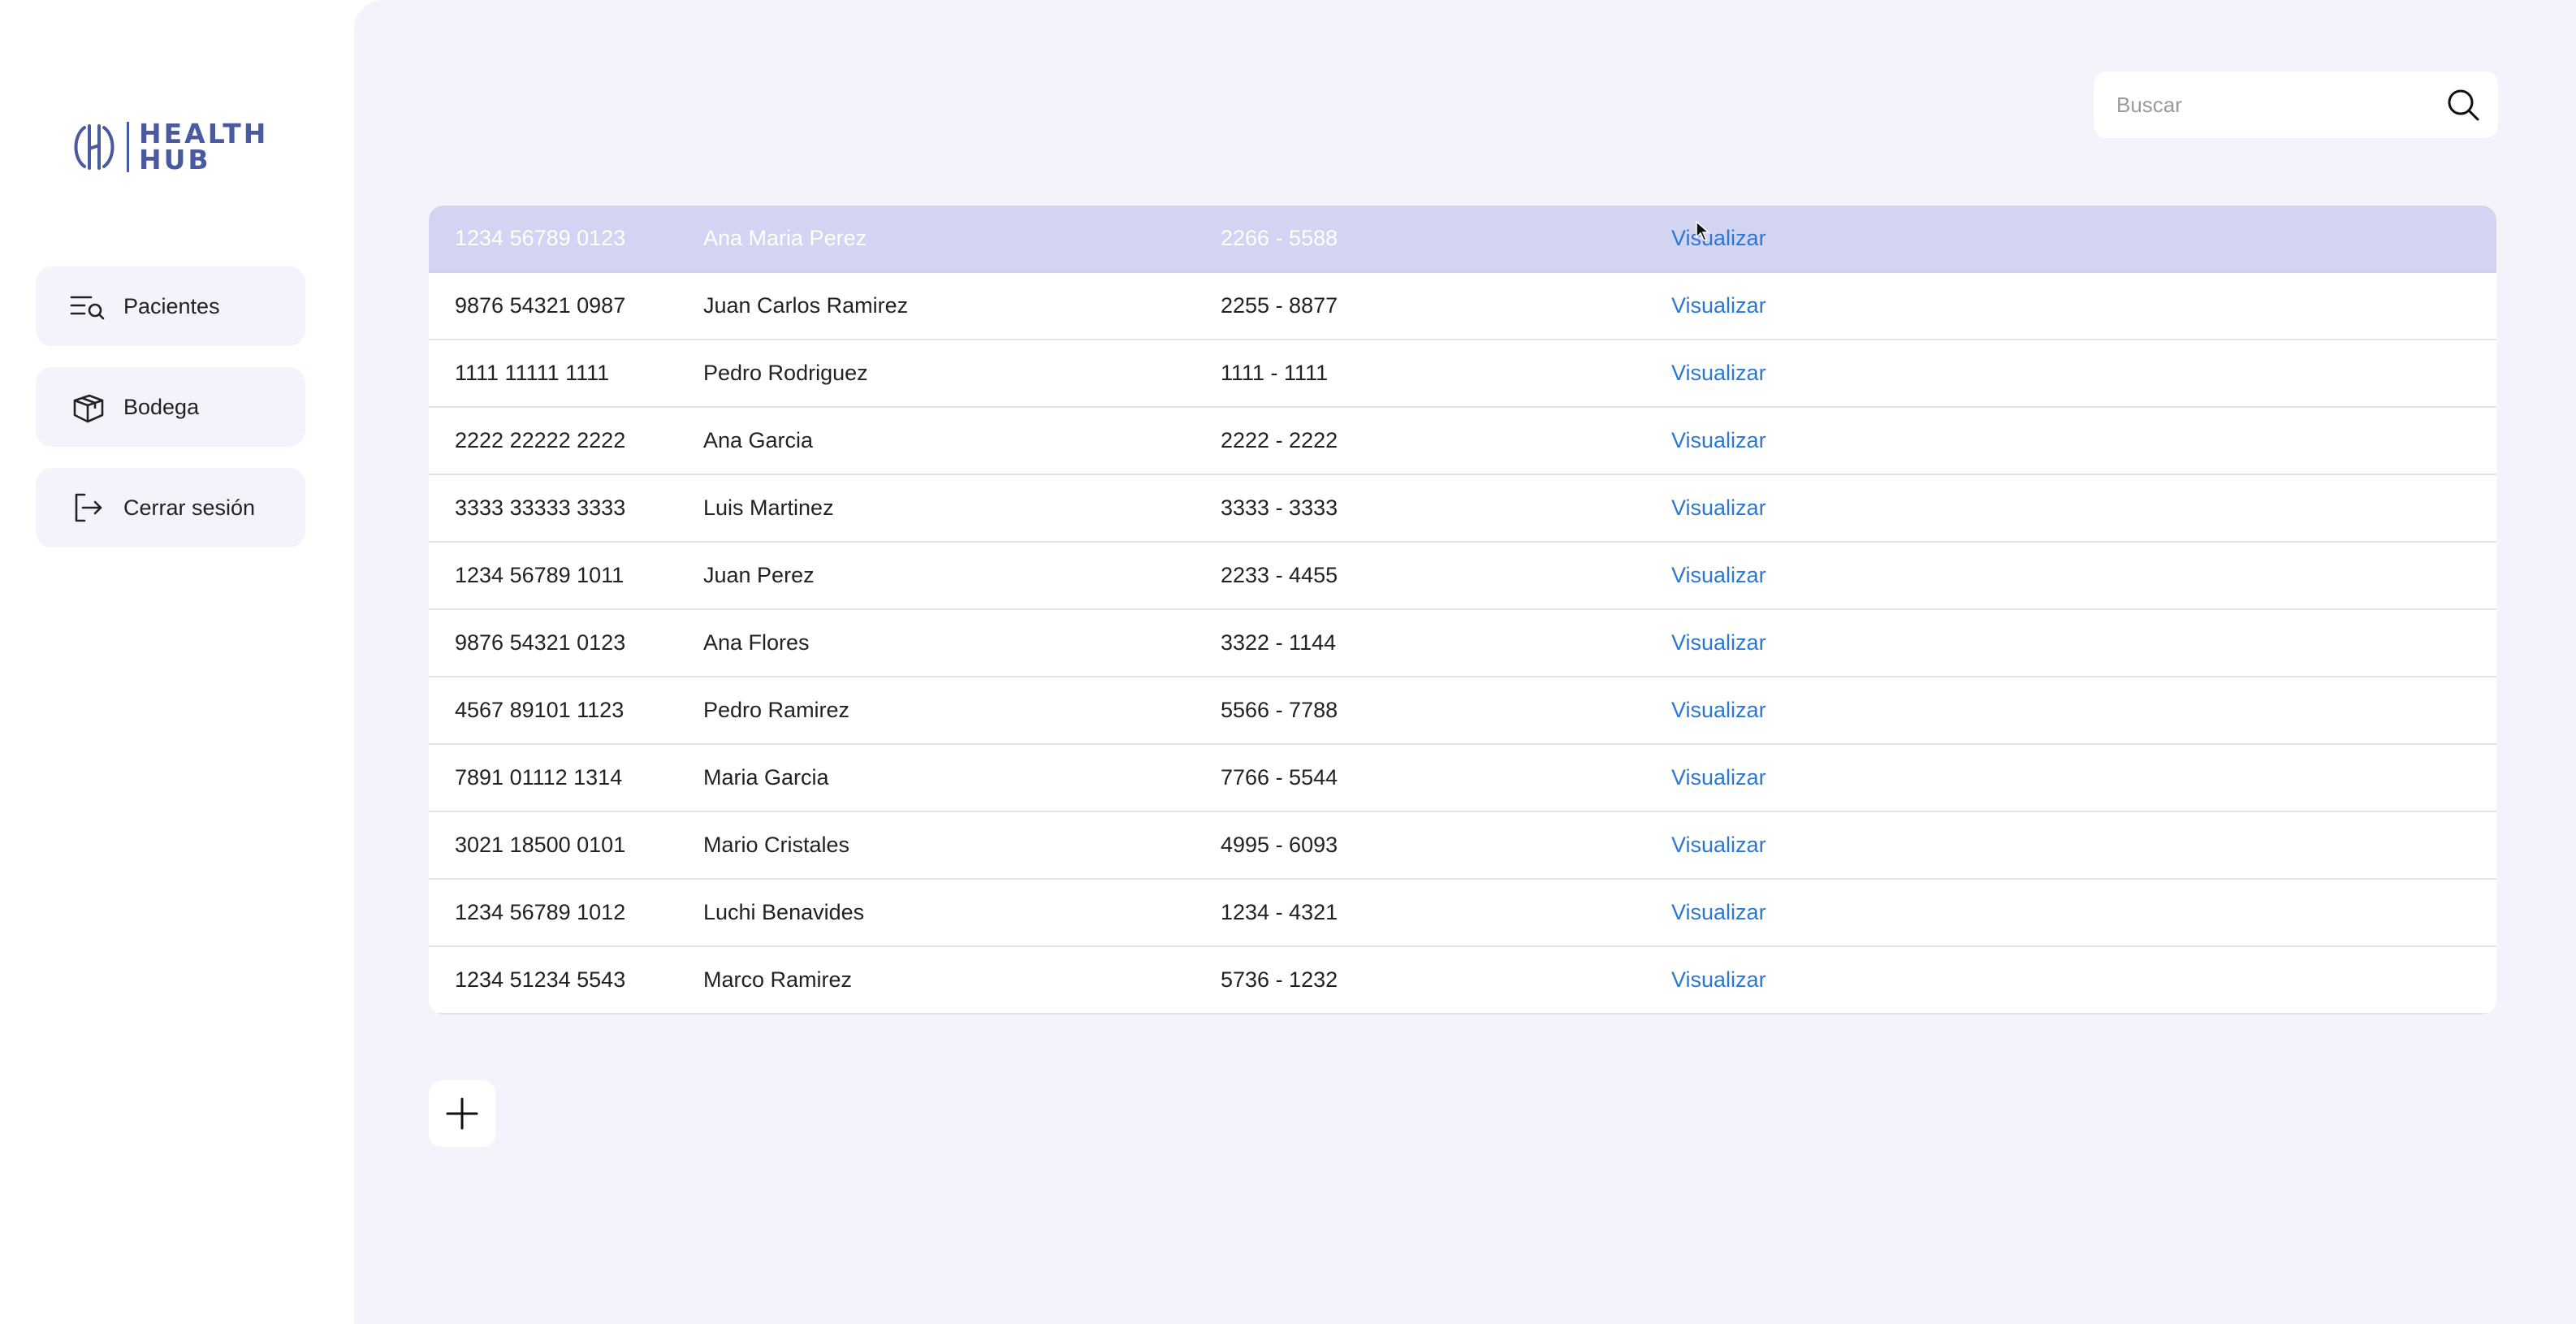 The width and height of the screenshot is (2576, 1324). Describe the element at coordinates (540, 238) in the screenshot. I see `patient-id: 1234 56789 0123` at that location.